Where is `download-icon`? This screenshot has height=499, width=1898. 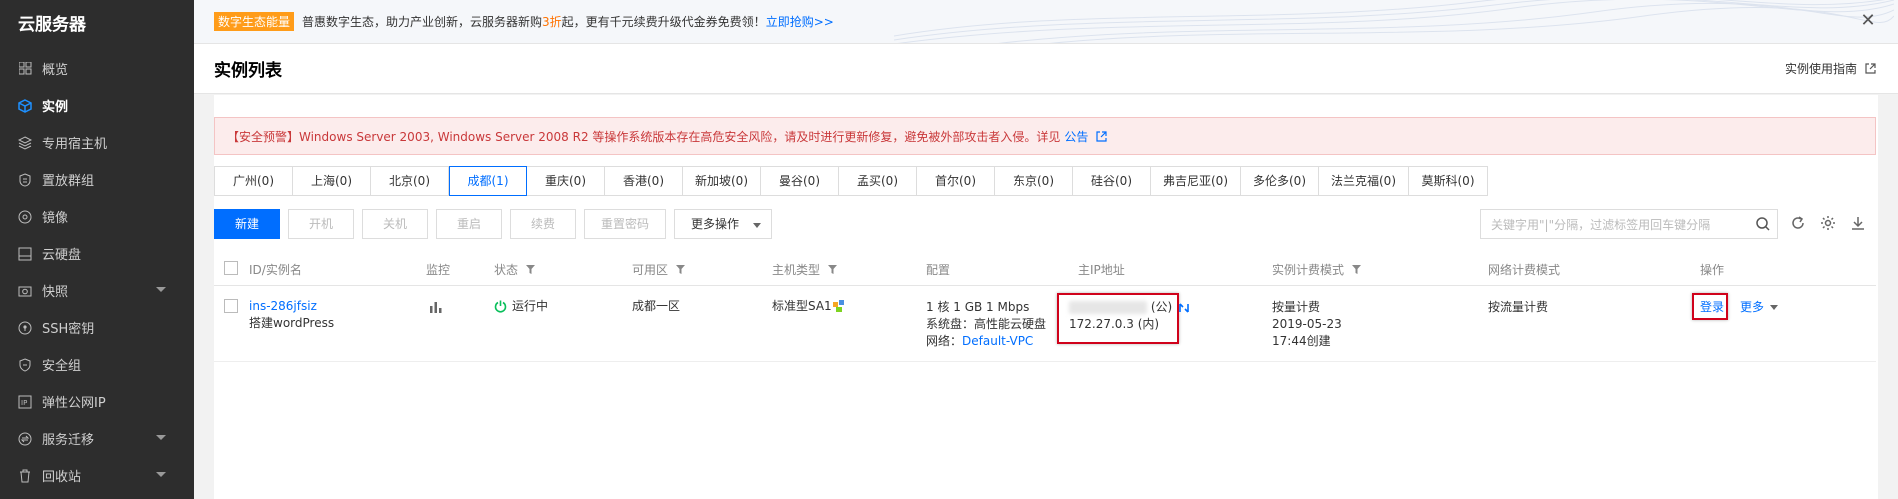 download-icon is located at coordinates (1858, 223).